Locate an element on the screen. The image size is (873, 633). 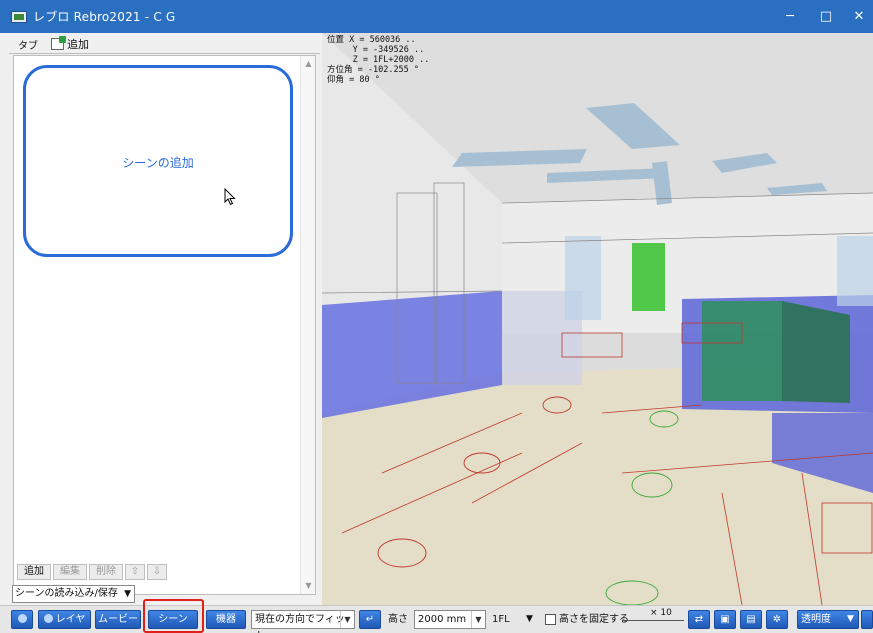
layer-icon is located at coordinates (48, 618).